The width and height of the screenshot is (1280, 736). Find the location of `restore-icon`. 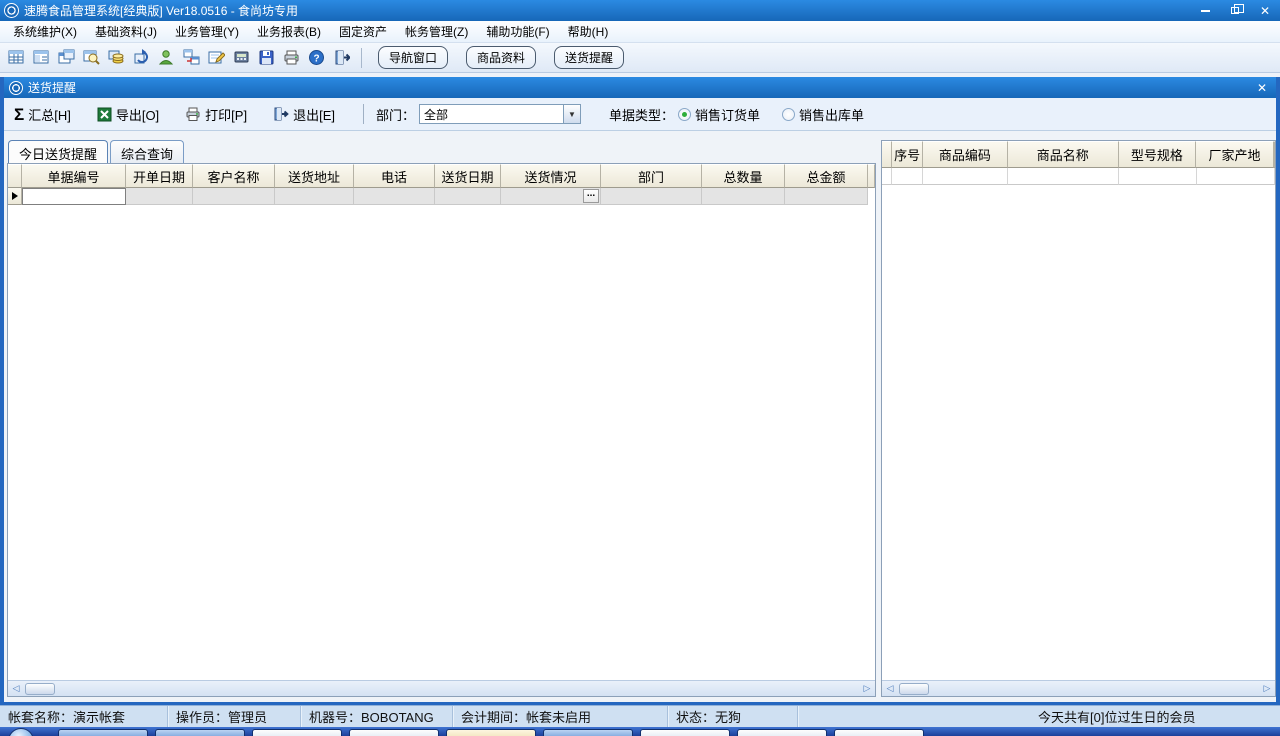

restore-icon is located at coordinates (1237, 9).